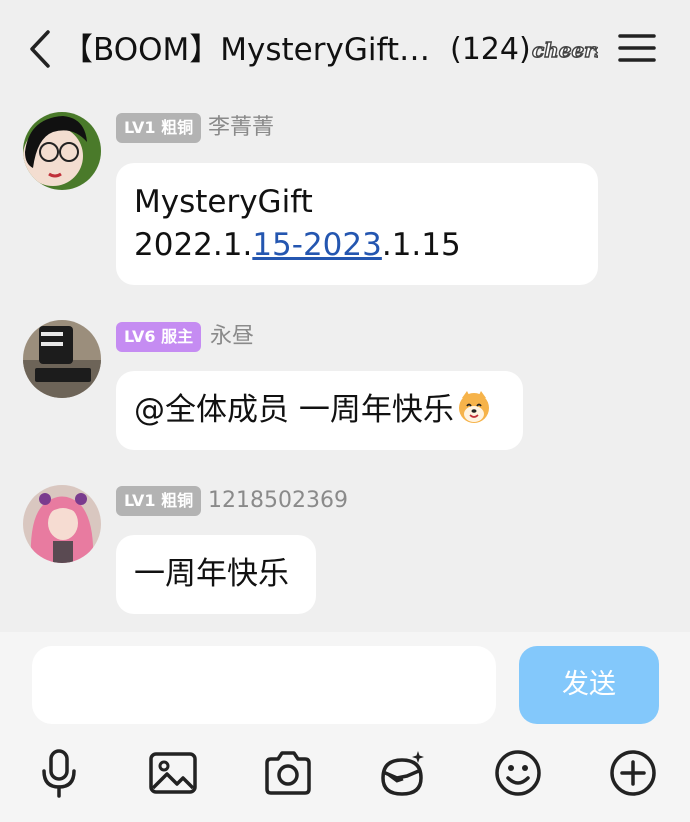 Image resolution: width=690 pixels, height=822 pixels. I want to click on message-text: 一周年快乐, so click(211, 574).